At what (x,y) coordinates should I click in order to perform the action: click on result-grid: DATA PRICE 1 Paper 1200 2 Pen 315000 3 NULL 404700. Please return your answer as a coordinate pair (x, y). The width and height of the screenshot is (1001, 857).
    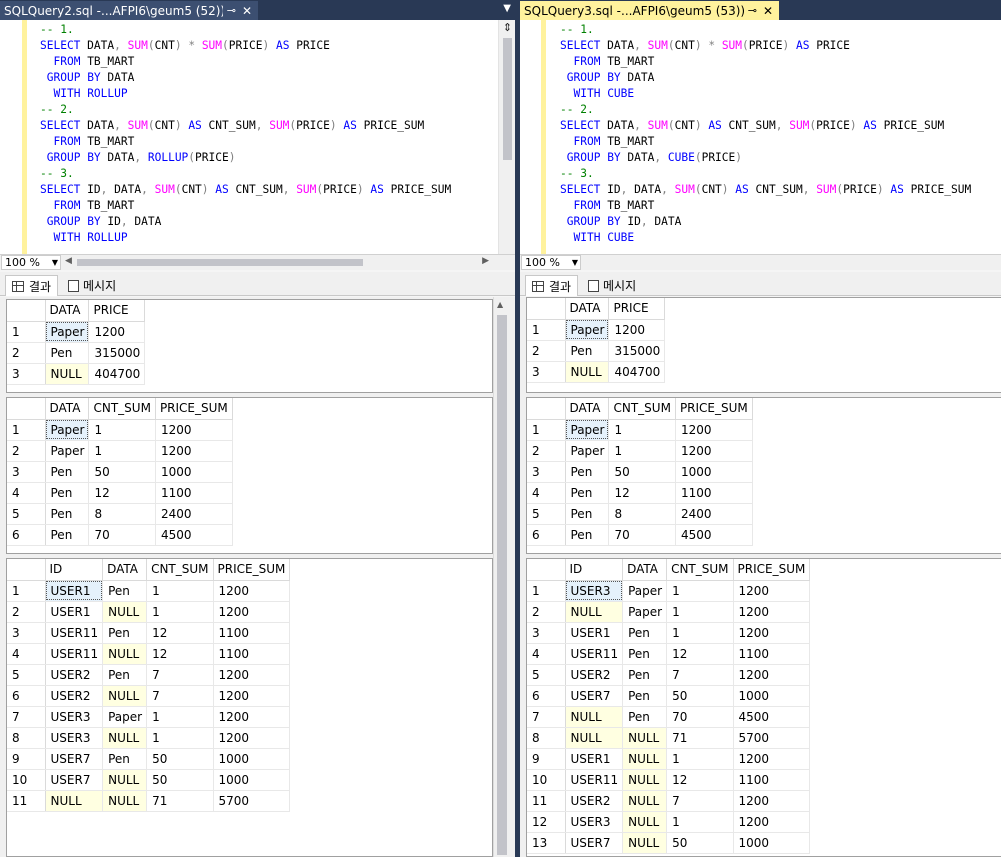
    Looking at the image, I should click on (763, 345).